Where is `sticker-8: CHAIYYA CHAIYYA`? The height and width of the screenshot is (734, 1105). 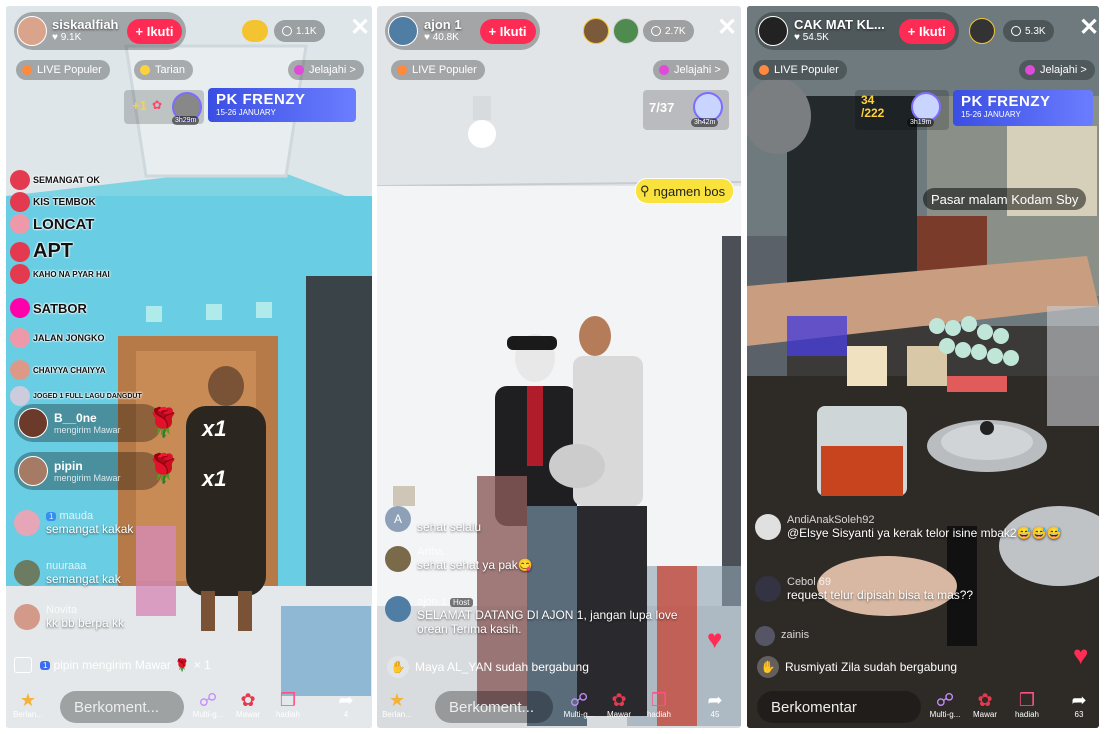 sticker-8: CHAIYYA CHAIYYA is located at coordinates (57, 370).